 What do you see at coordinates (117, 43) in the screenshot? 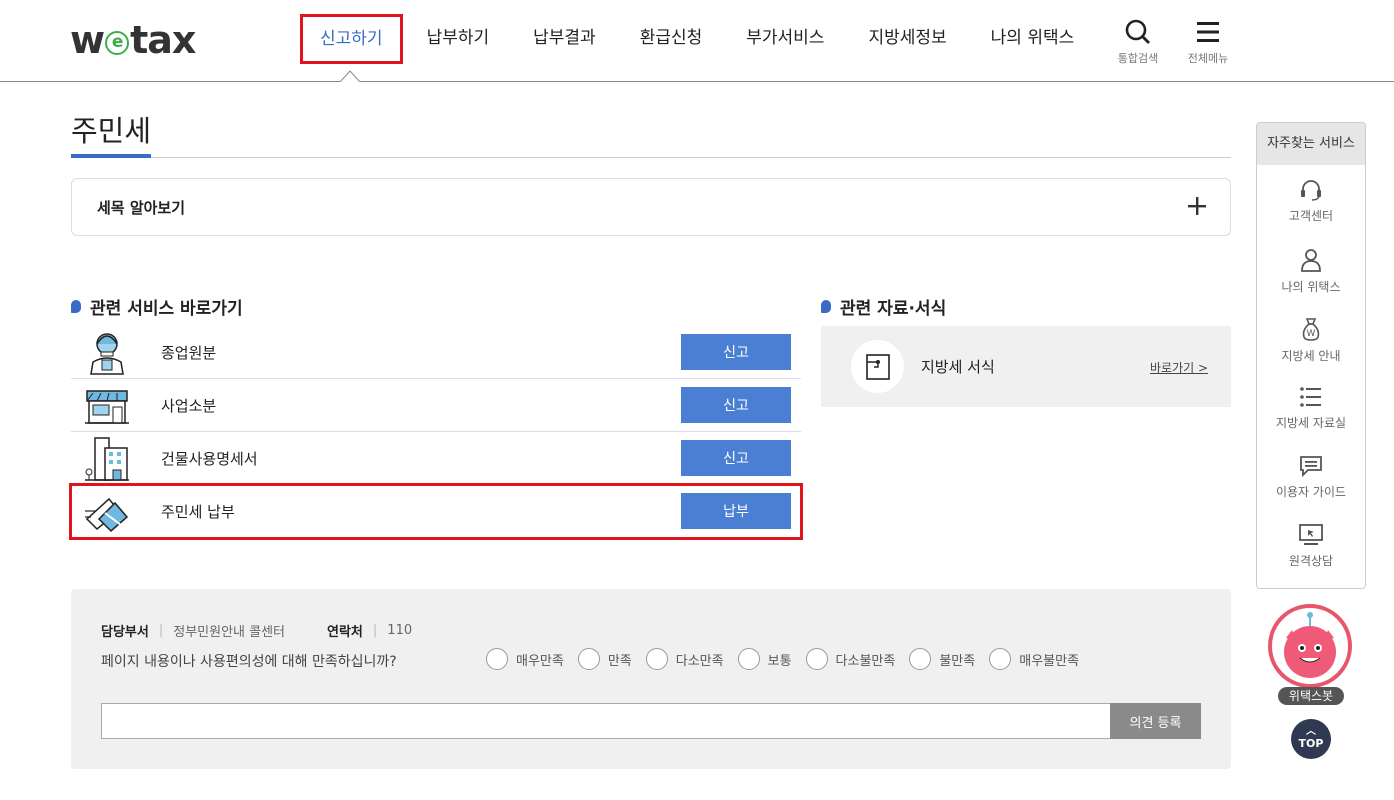
I see `logo-e: e` at bounding box center [117, 43].